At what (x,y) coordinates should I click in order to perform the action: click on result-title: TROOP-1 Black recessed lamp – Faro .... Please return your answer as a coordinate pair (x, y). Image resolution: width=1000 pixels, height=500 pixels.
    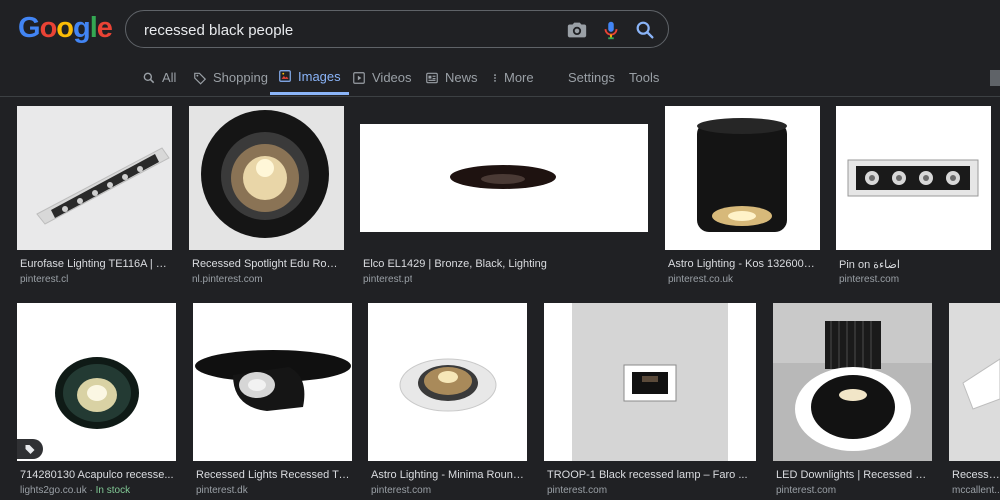
    Looking at the image, I should click on (647, 475).